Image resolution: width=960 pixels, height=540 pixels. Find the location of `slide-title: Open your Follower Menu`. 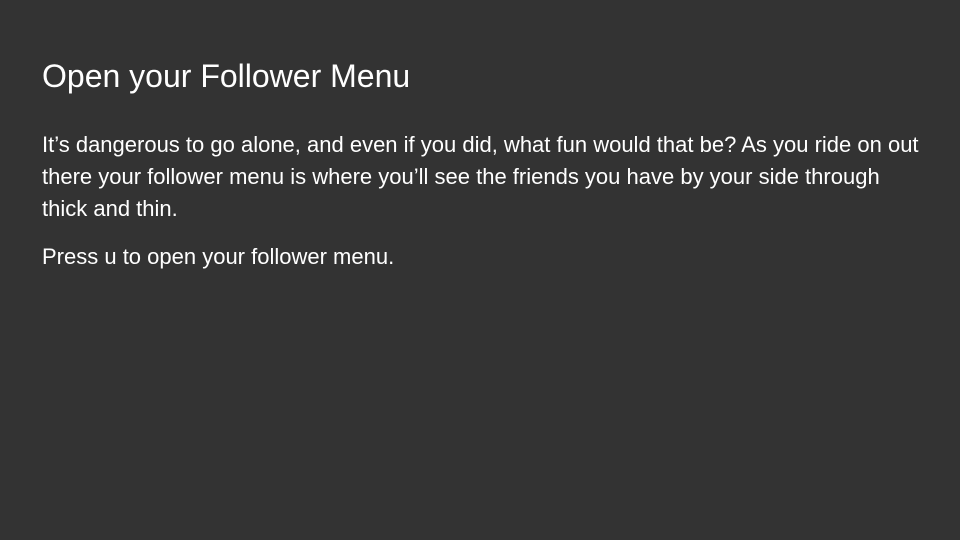

slide-title: Open your Follower Menu is located at coordinates (226, 76).